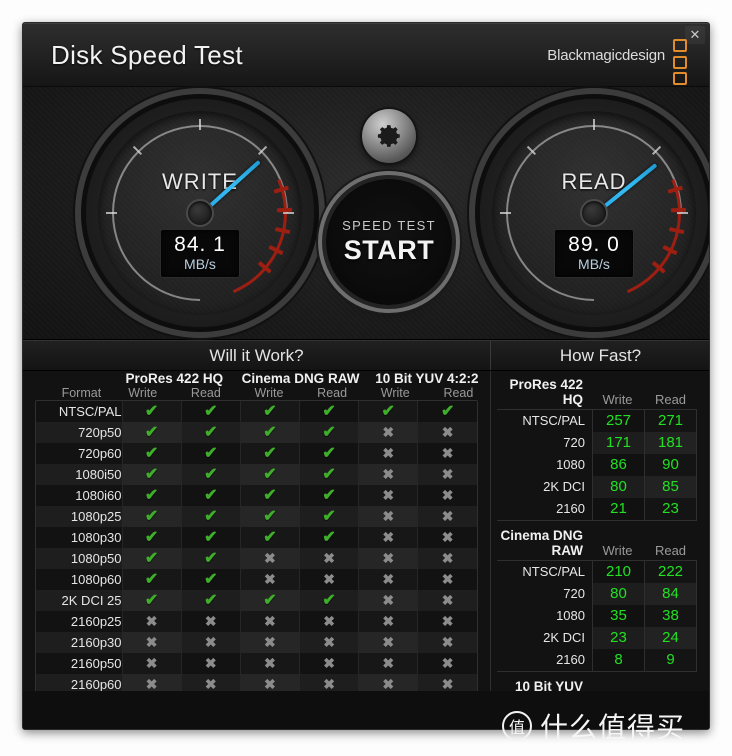 This screenshot has height=756, width=732. I want to click on how-fast-write-value: 86, so click(618, 465).